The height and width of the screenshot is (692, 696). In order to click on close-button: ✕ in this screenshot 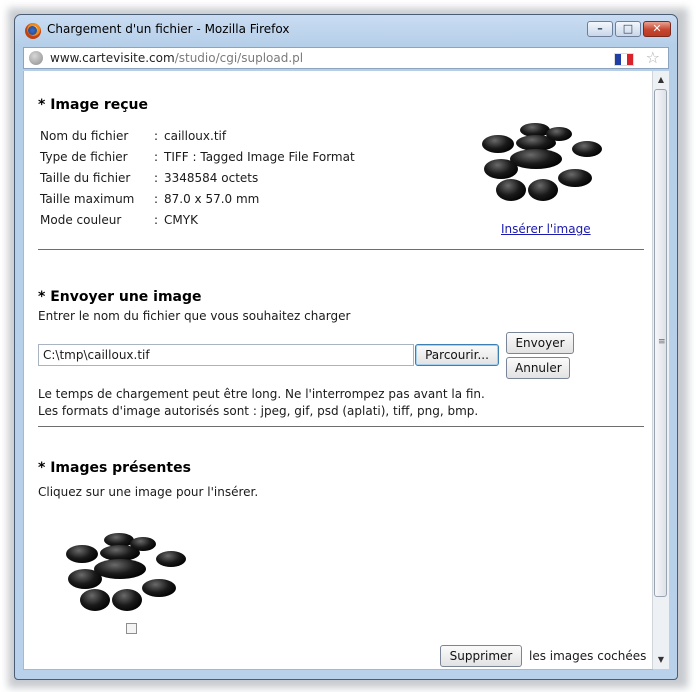, I will do `click(657, 29)`.